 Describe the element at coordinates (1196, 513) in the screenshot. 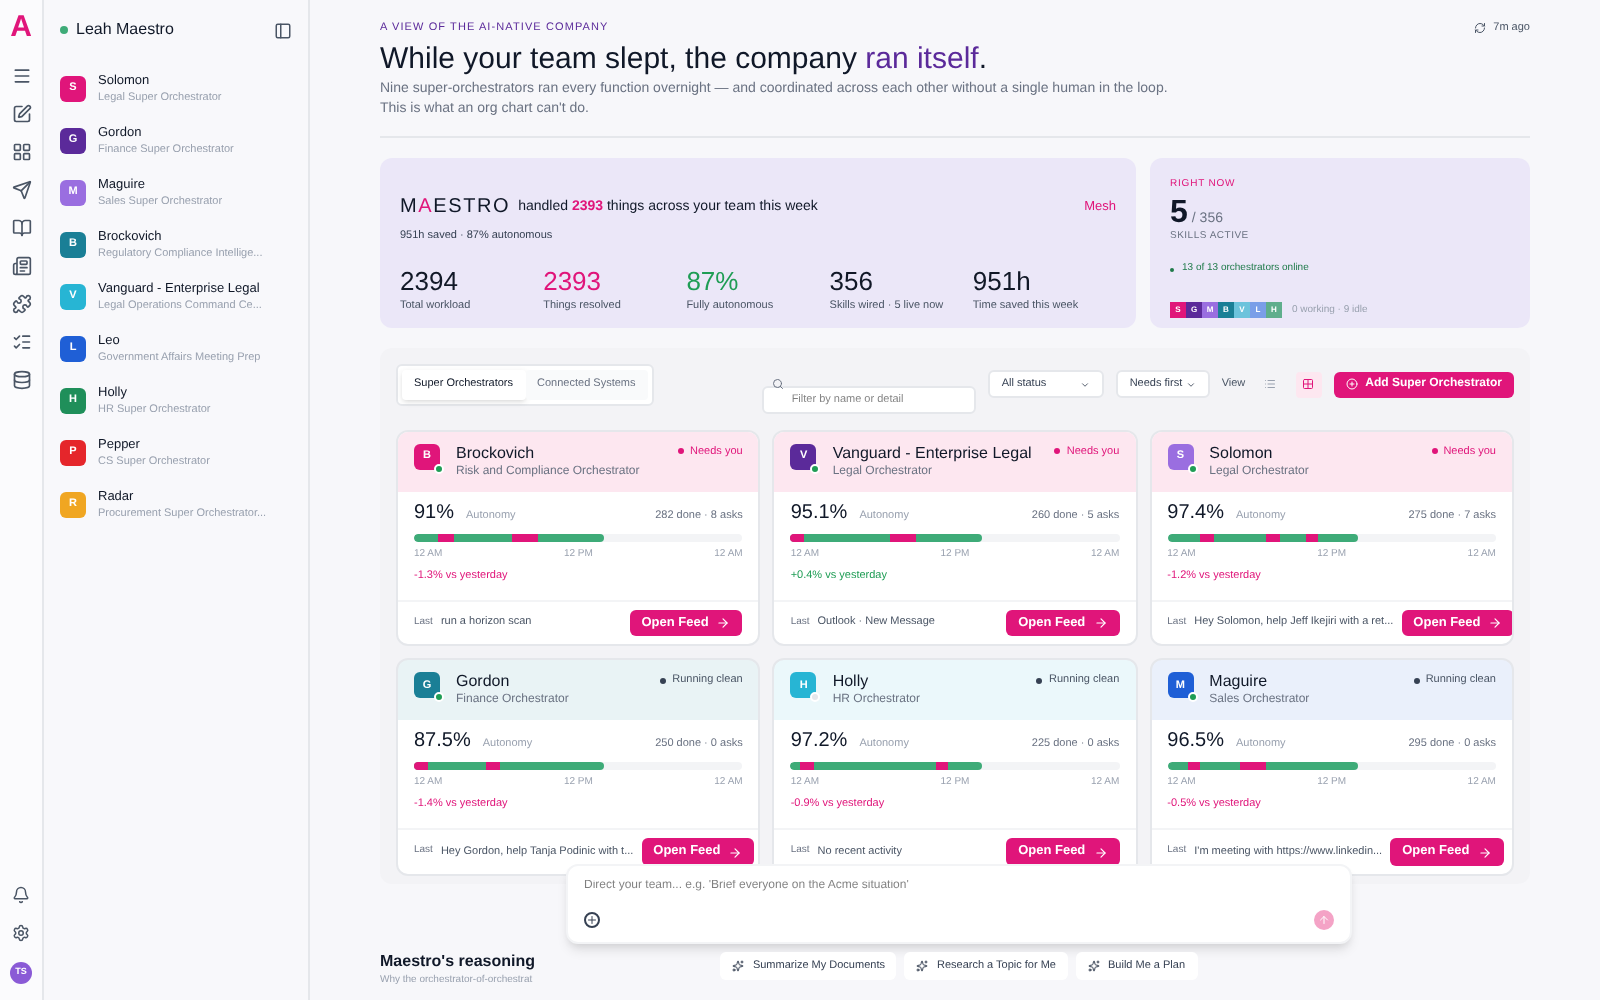

I see `autonomy-value: 97.4%` at that location.